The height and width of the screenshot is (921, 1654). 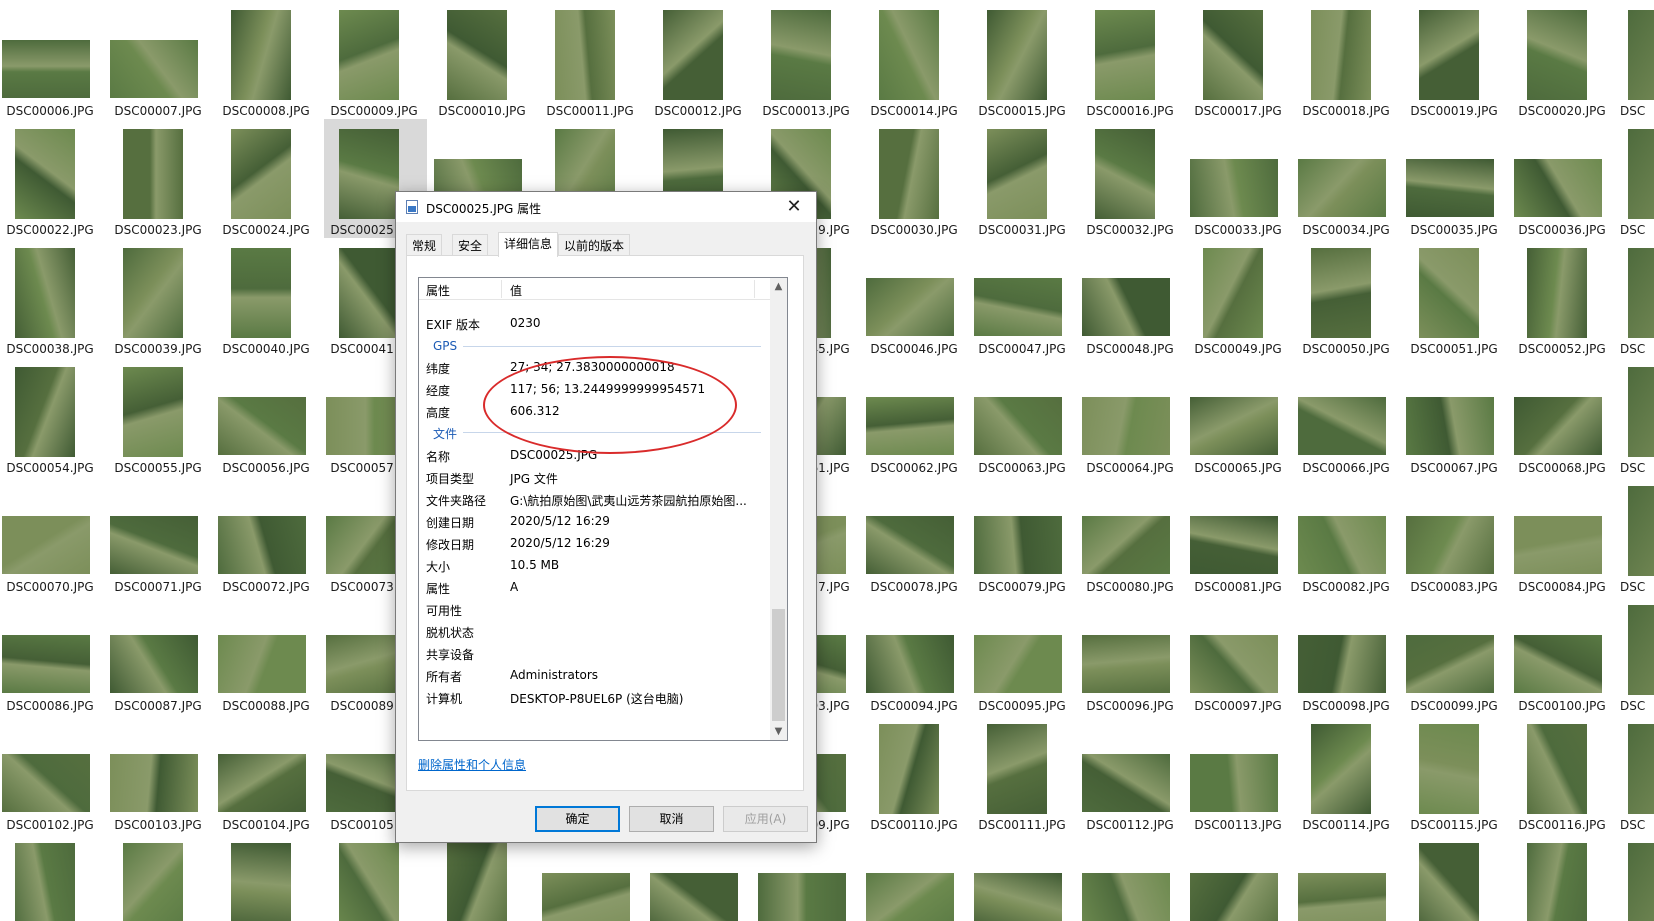 I want to click on file-thumbnail-item: DSC00084.JPG, so click(x=1563, y=535).